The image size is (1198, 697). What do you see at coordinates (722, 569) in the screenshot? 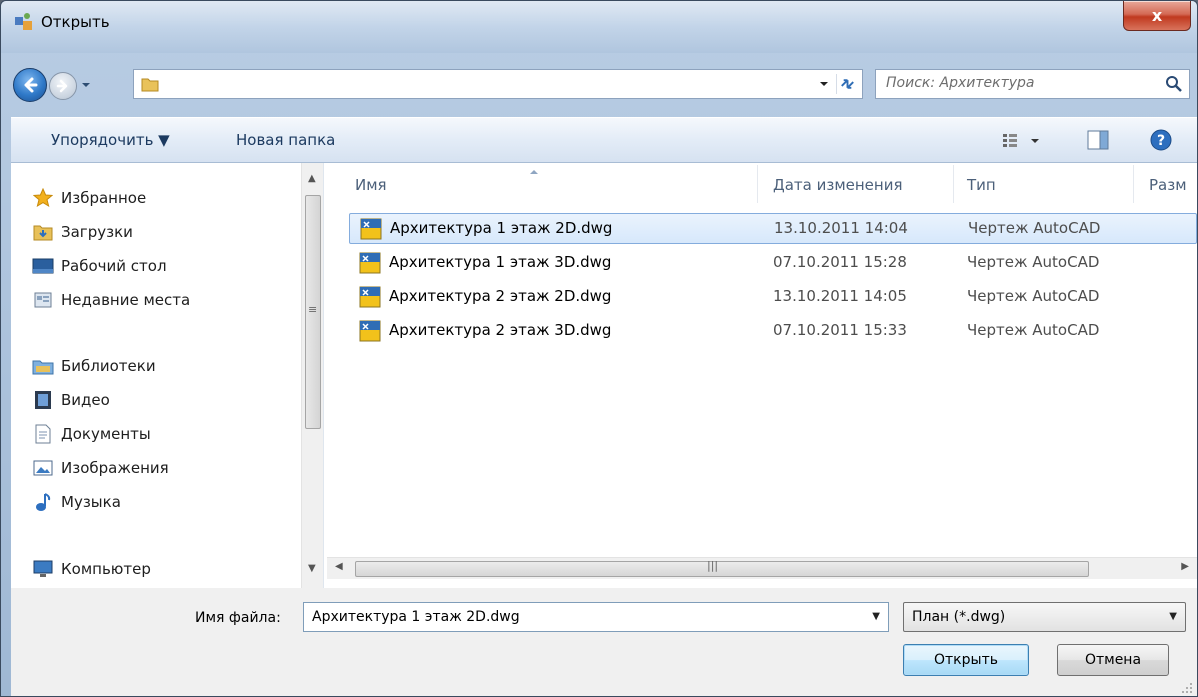
I see `scrollbar-thumb` at bounding box center [722, 569].